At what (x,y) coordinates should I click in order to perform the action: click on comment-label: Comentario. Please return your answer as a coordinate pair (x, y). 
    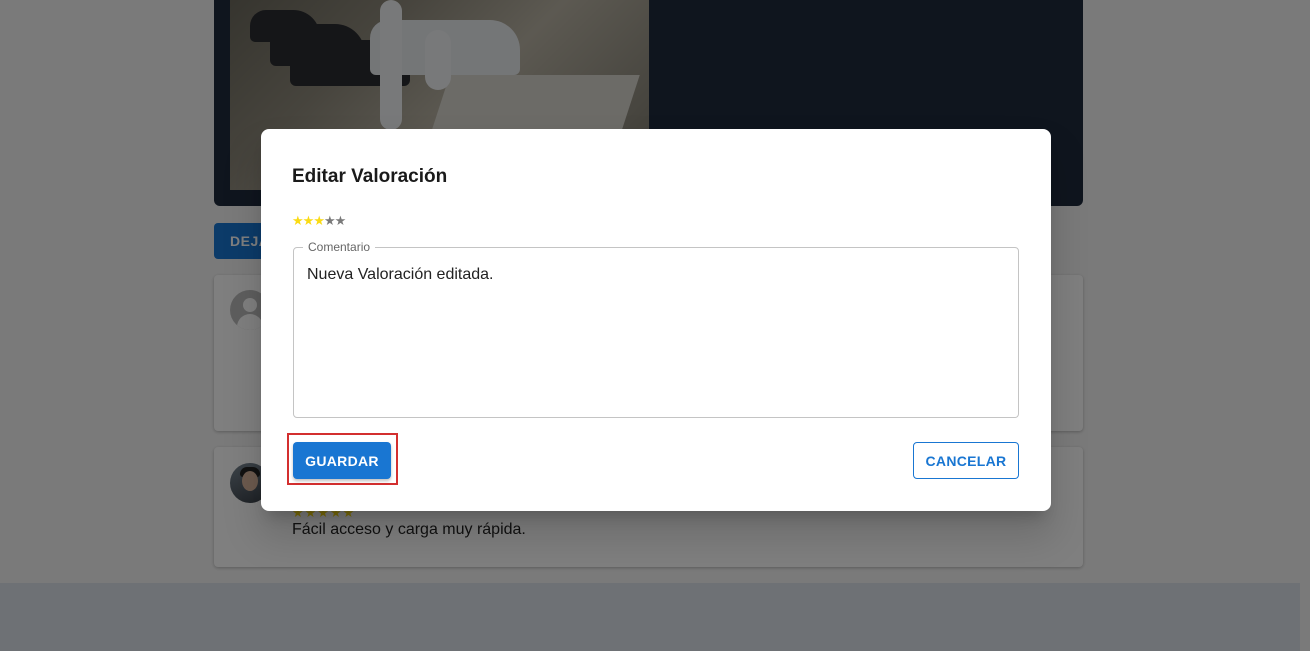
    Looking at the image, I should click on (339, 247).